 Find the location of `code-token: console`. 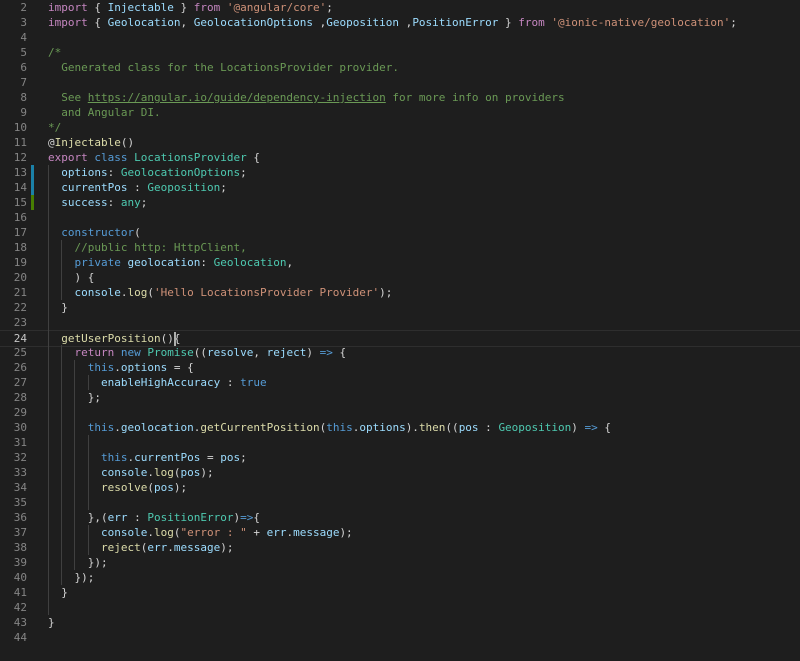

code-token: console is located at coordinates (97, 292).